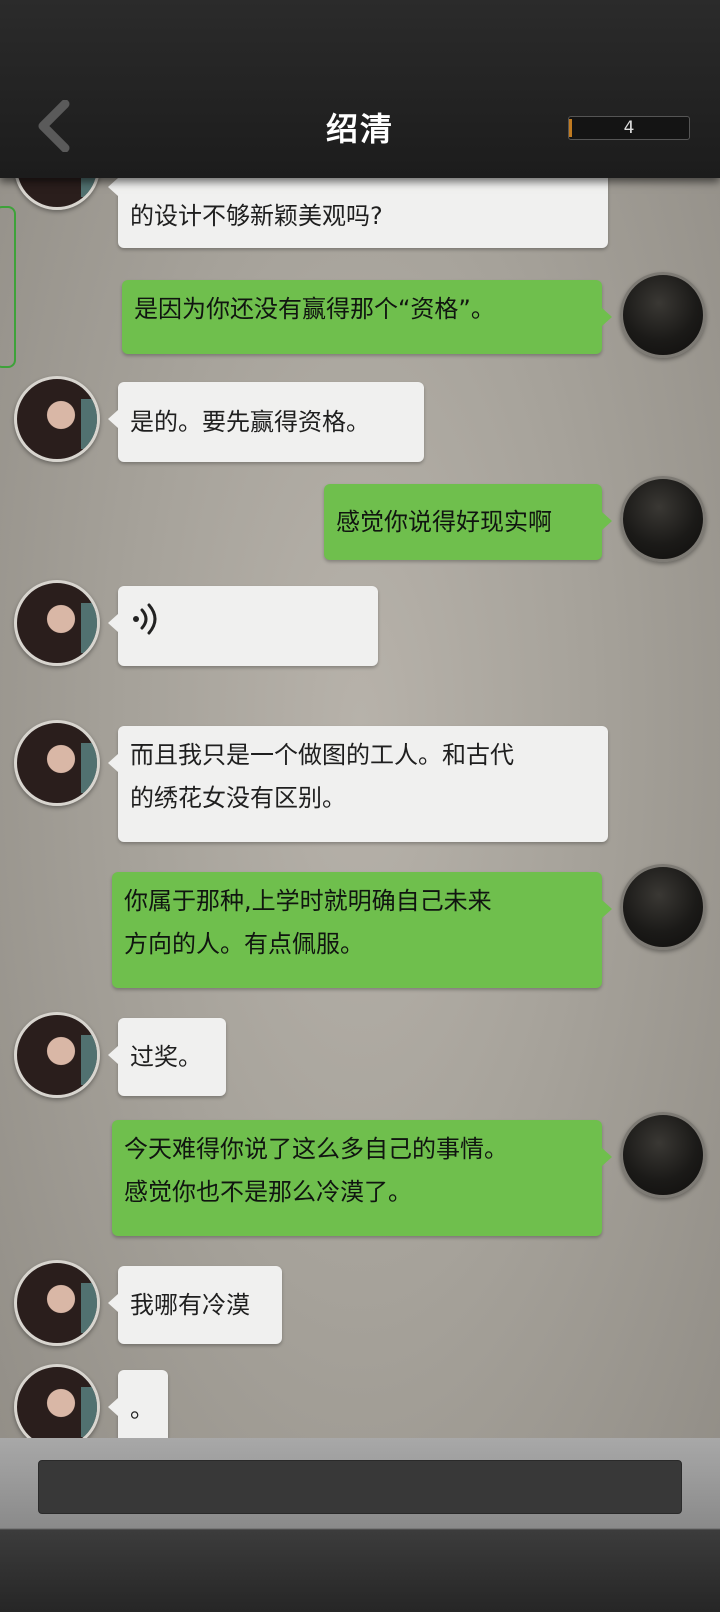  I want to click on message-line: 感觉你说得好现实啊, so click(444, 522).